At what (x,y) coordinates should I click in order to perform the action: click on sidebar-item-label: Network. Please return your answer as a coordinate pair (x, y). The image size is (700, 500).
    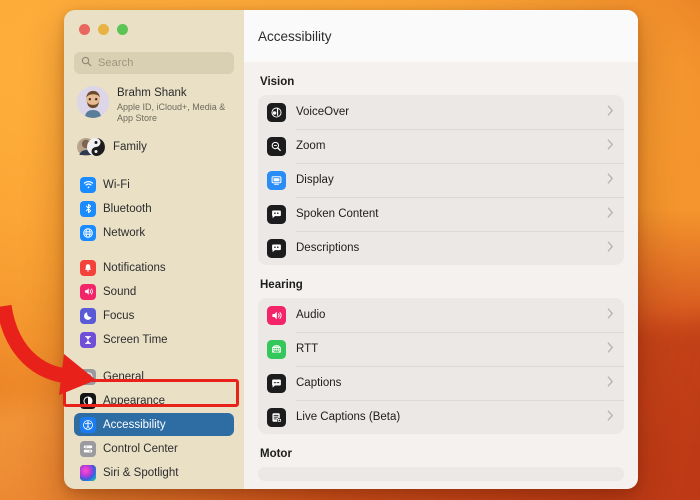
    Looking at the image, I should click on (124, 232).